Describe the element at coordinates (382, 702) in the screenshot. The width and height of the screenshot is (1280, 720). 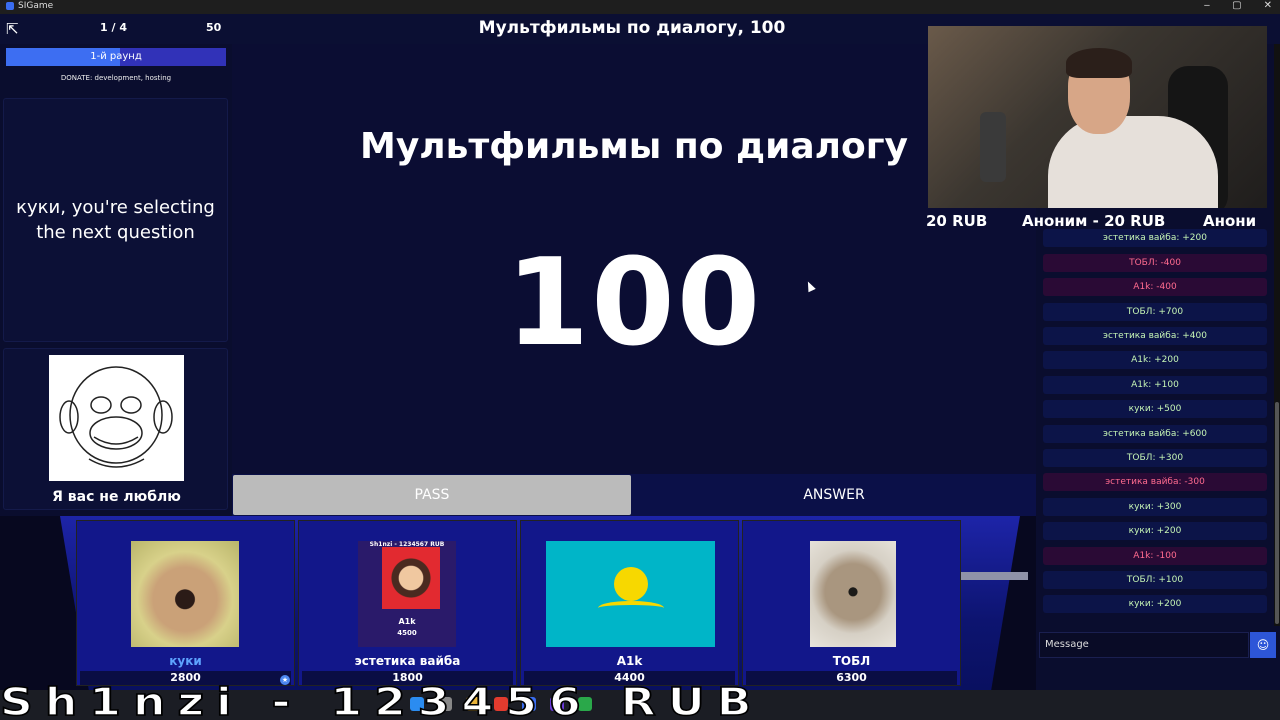
I see `stream-donation-overlay: Sh1nzi - 123456 RUB` at that location.